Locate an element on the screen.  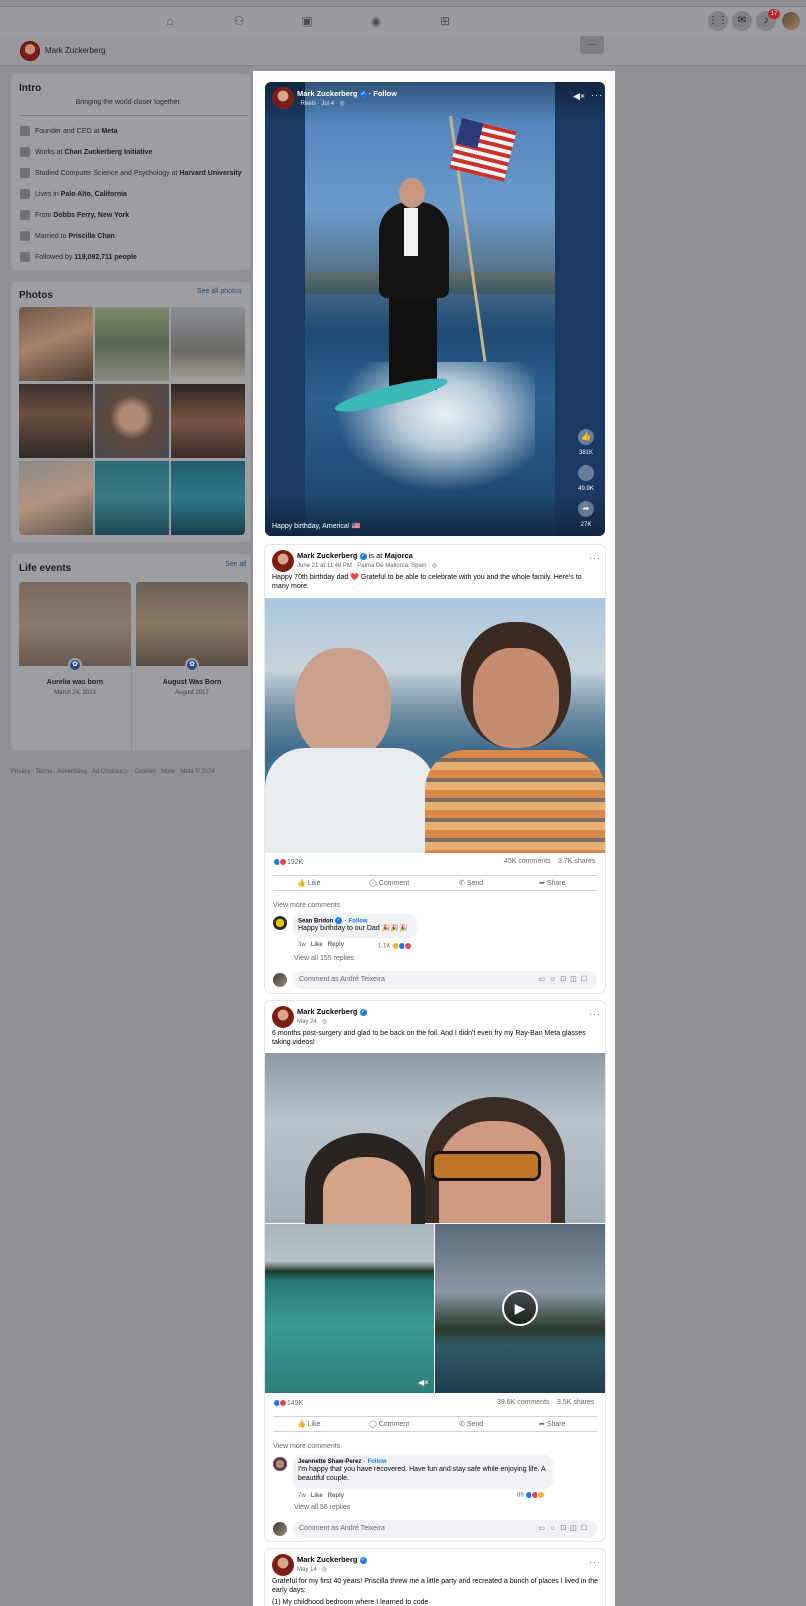
view-replies-link: View all 155 replies is located at coordinates (324, 958).